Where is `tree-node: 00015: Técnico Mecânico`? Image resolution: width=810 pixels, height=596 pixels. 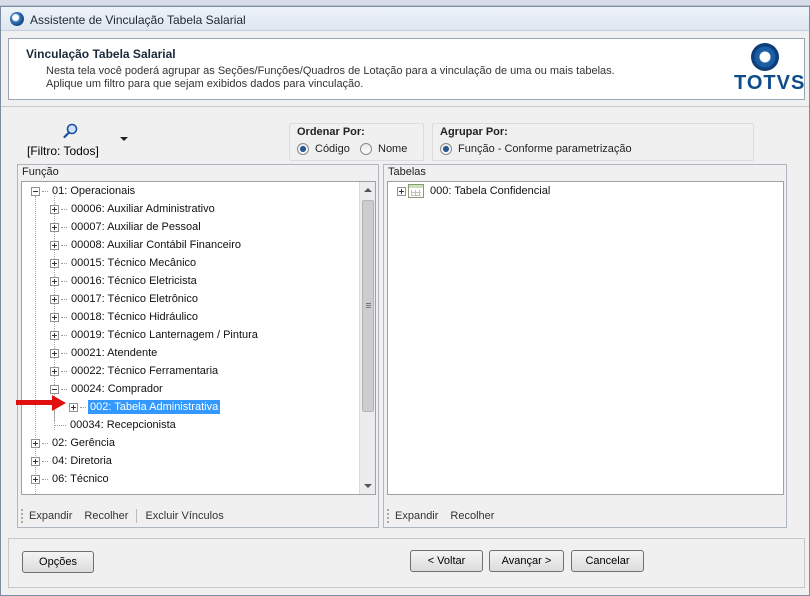 tree-node: 00015: Técnico Mecânico is located at coordinates (124, 263).